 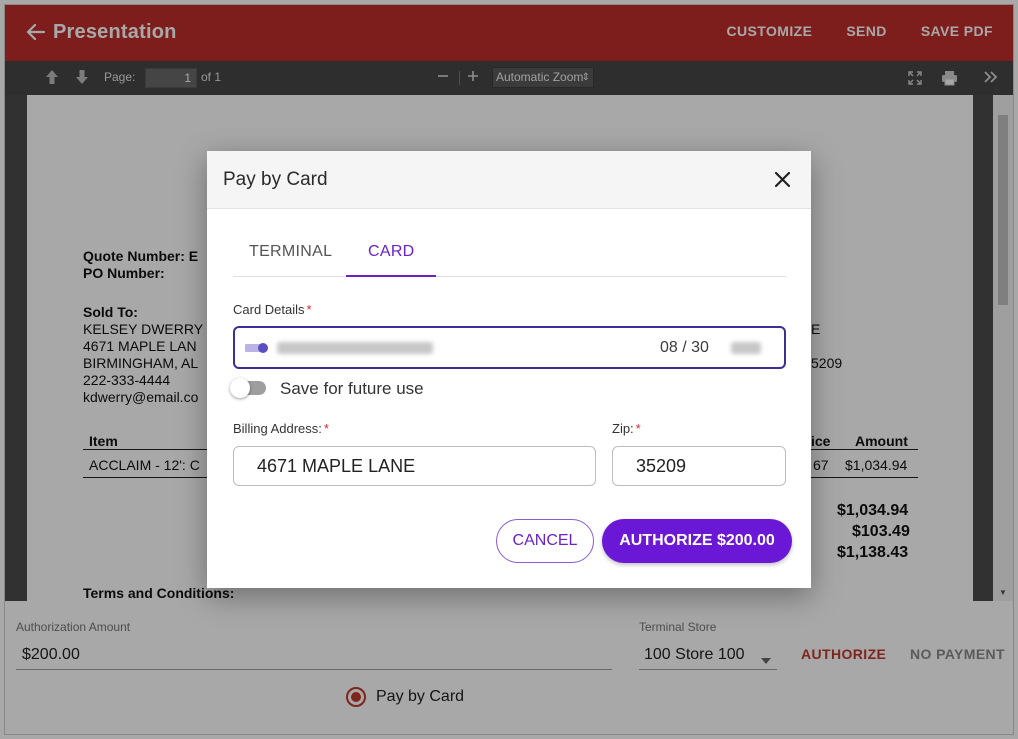 What do you see at coordinates (257, 348) in the screenshot?
I see `card-brand-icon` at bounding box center [257, 348].